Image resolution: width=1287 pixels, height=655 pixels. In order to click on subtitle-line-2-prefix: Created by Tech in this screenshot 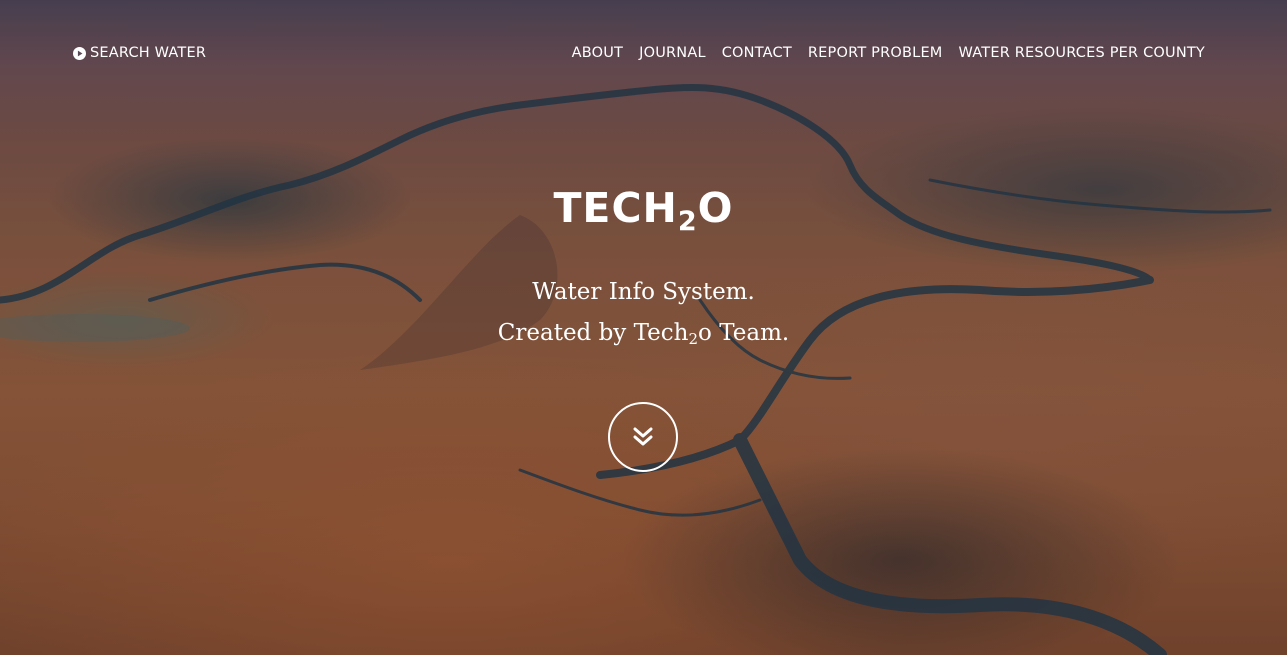, I will do `click(593, 333)`.